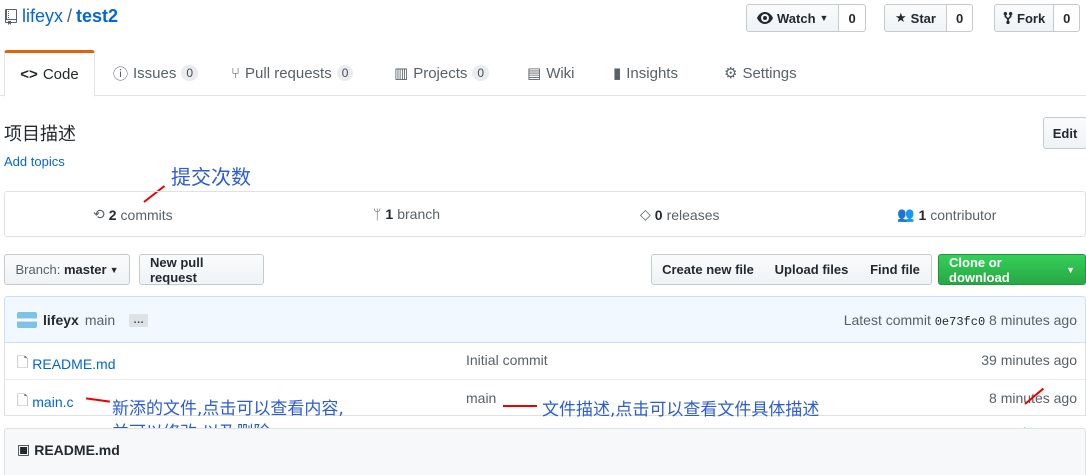 Image resolution: width=1086 pixels, height=475 pixels. What do you see at coordinates (40, 134) in the screenshot?
I see `repo-description: 项目描述` at bounding box center [40, 134].